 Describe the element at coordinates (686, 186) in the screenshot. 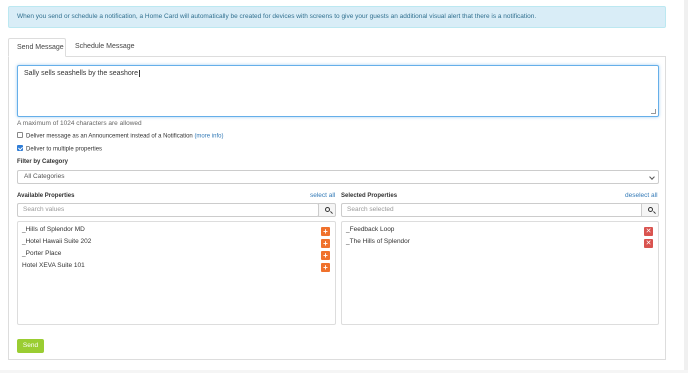

I see `vertical-scrollbar` at that location.